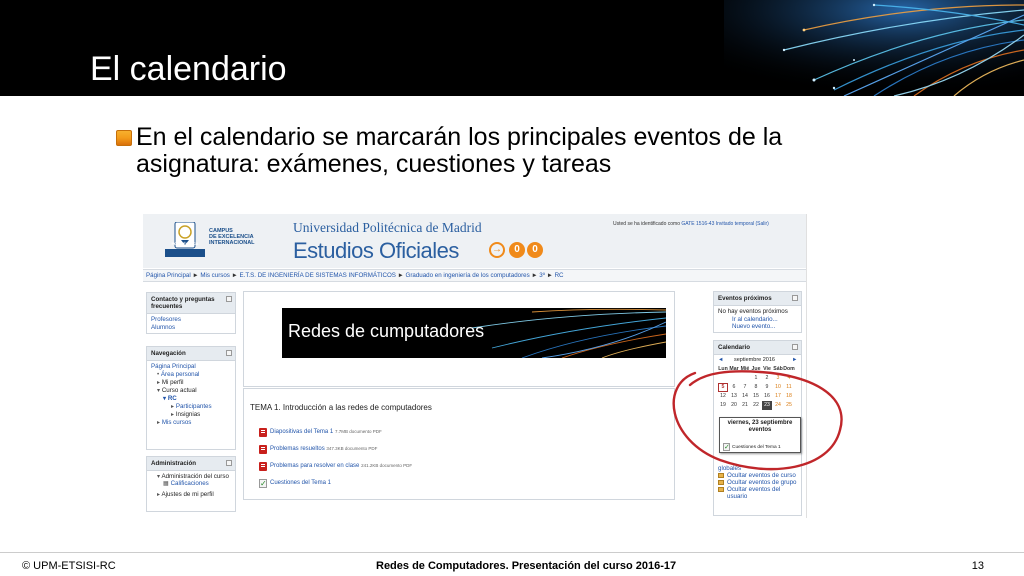  I want to click on calendar-day: 17, so click(778, 396).